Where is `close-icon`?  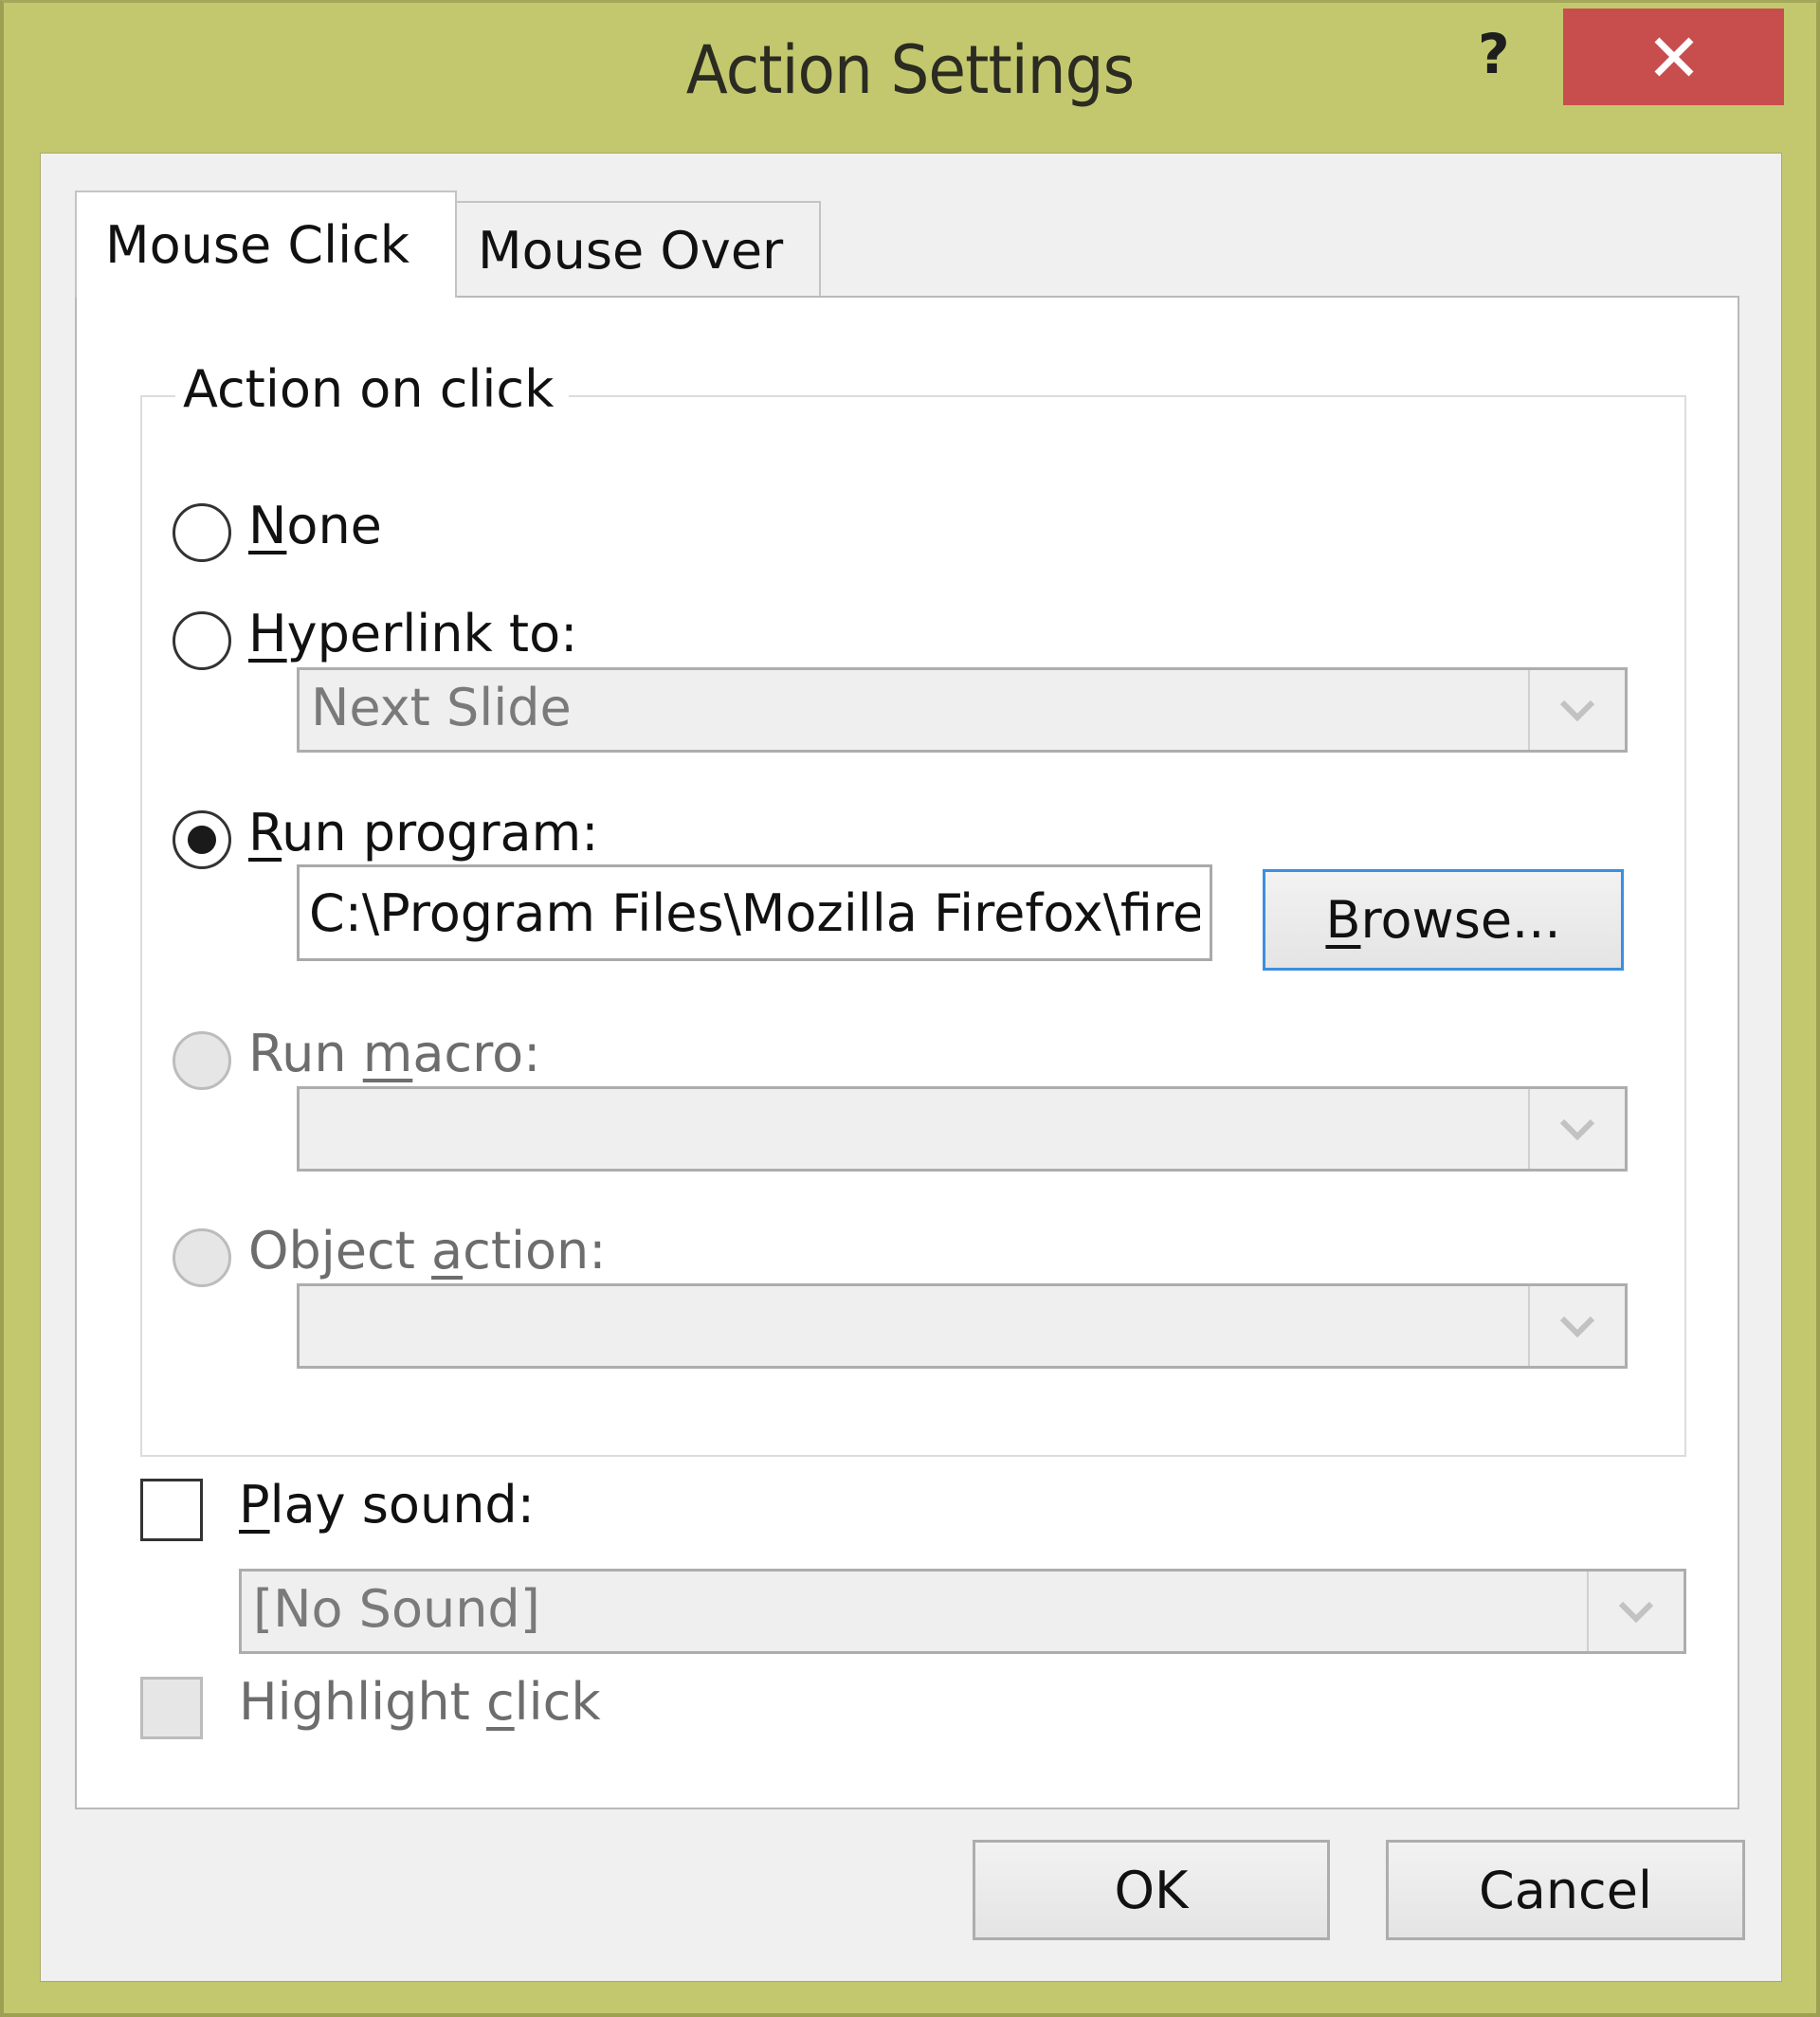 close-icon is located at coordinates (1673, 57).